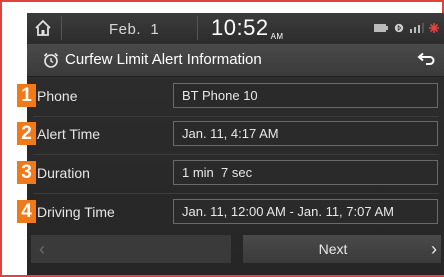  What do you see at coordinates (417, 28) in the screenshot?
I see `signal-icon` at bounding box center [417, 28].